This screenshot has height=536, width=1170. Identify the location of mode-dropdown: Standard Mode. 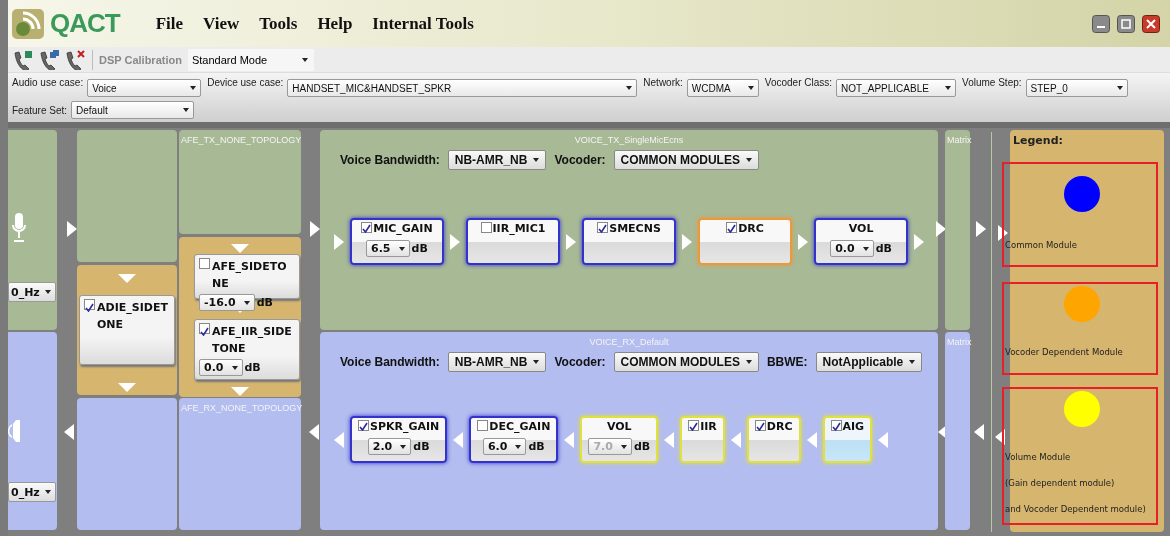
(250, 59).